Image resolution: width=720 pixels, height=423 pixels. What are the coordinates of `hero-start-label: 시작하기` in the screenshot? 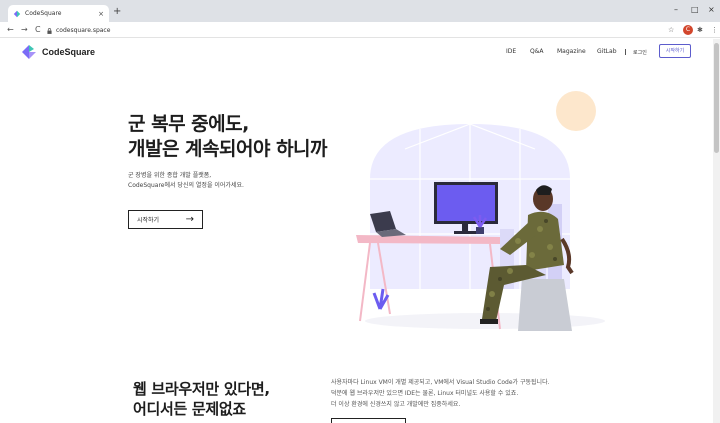 It's located at (148, 220).